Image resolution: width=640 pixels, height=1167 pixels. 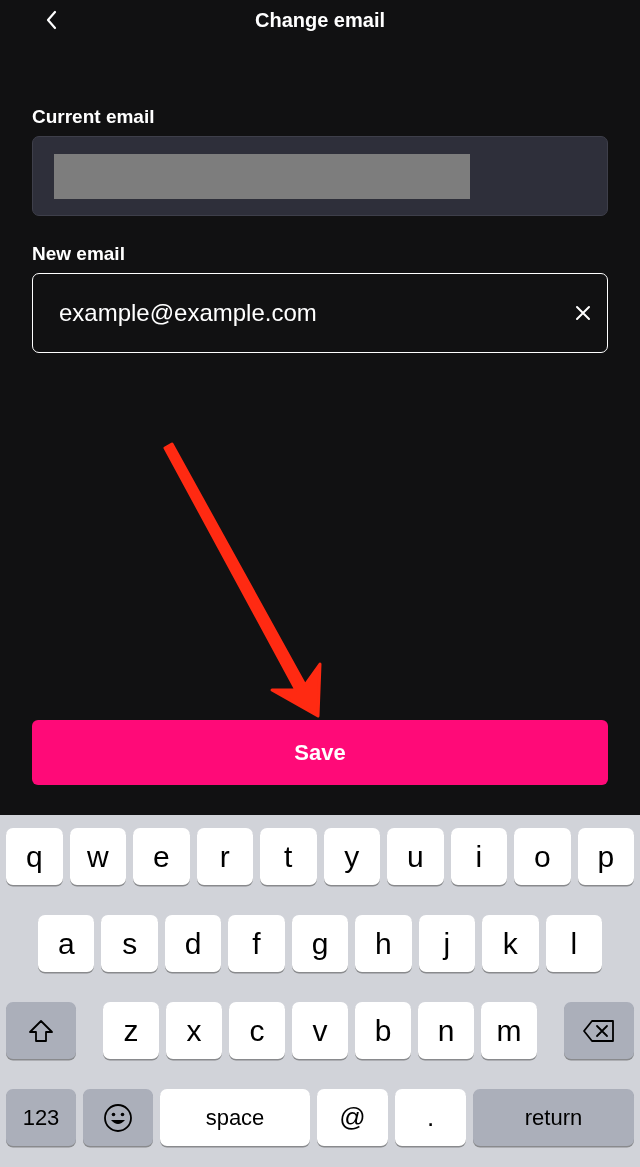 I want to click on keyboard-key: n, so click(x=446, y=1030).